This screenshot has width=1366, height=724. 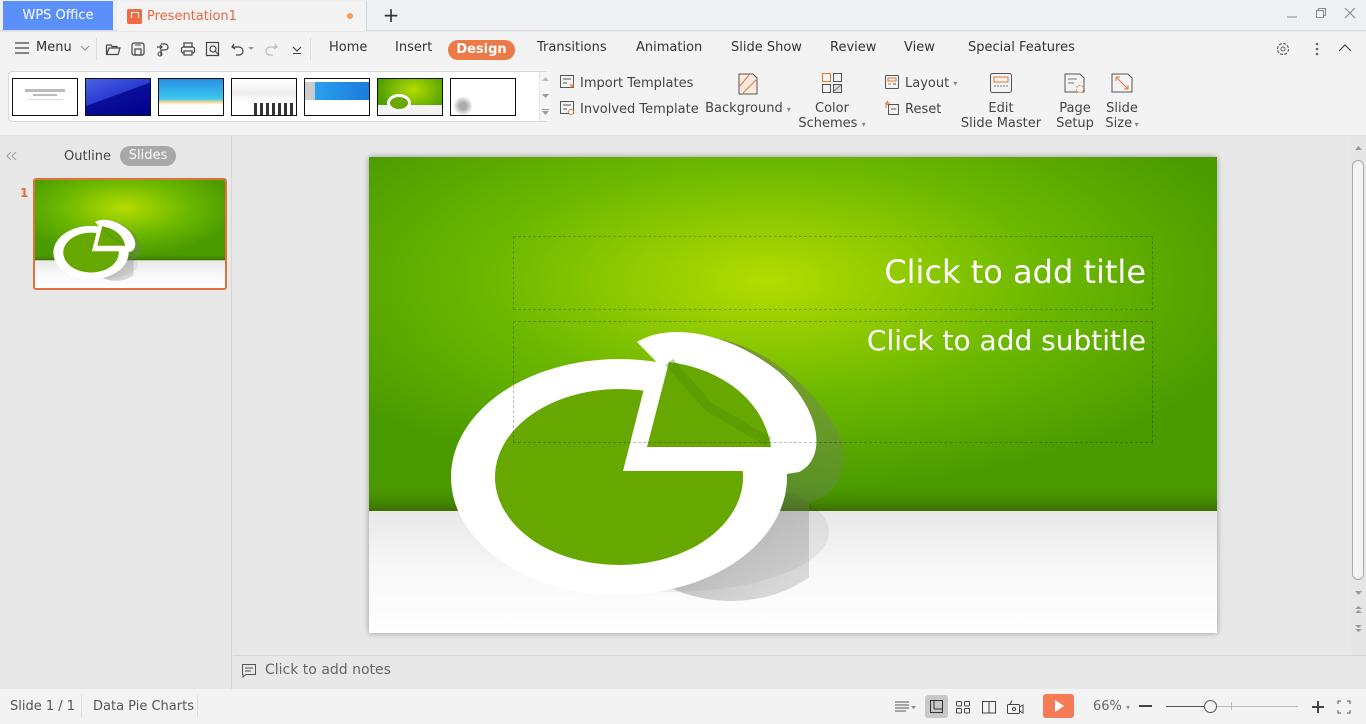 What do you see at coordinates (118, 97) in the screenshot?
I see `template-thumb-blue-diagonal` at bounding box center [118, 97].